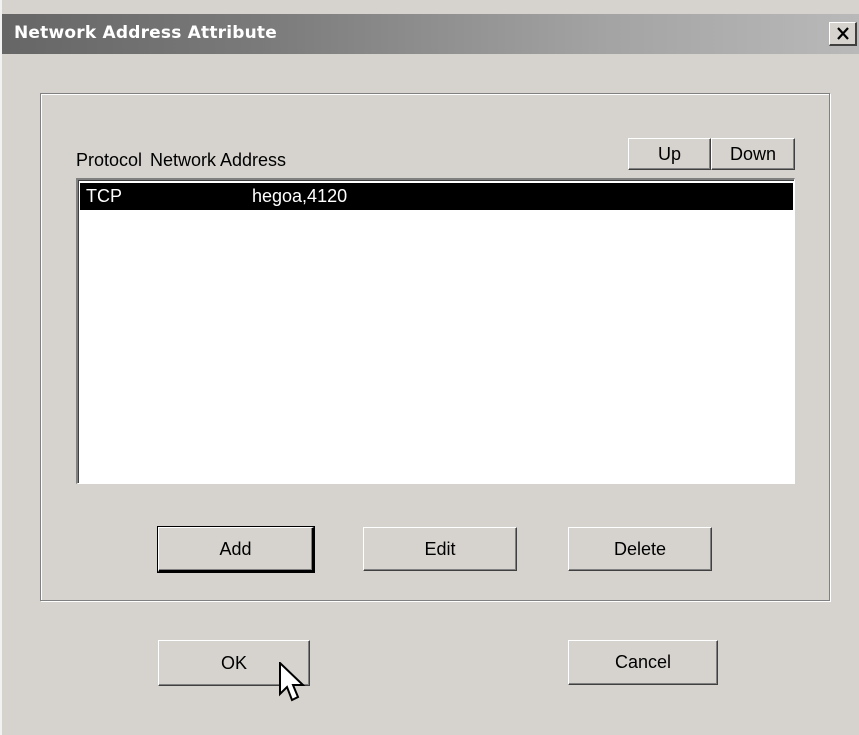  I want to click on title-bar: Network Address Attribute, so click(430, 34).